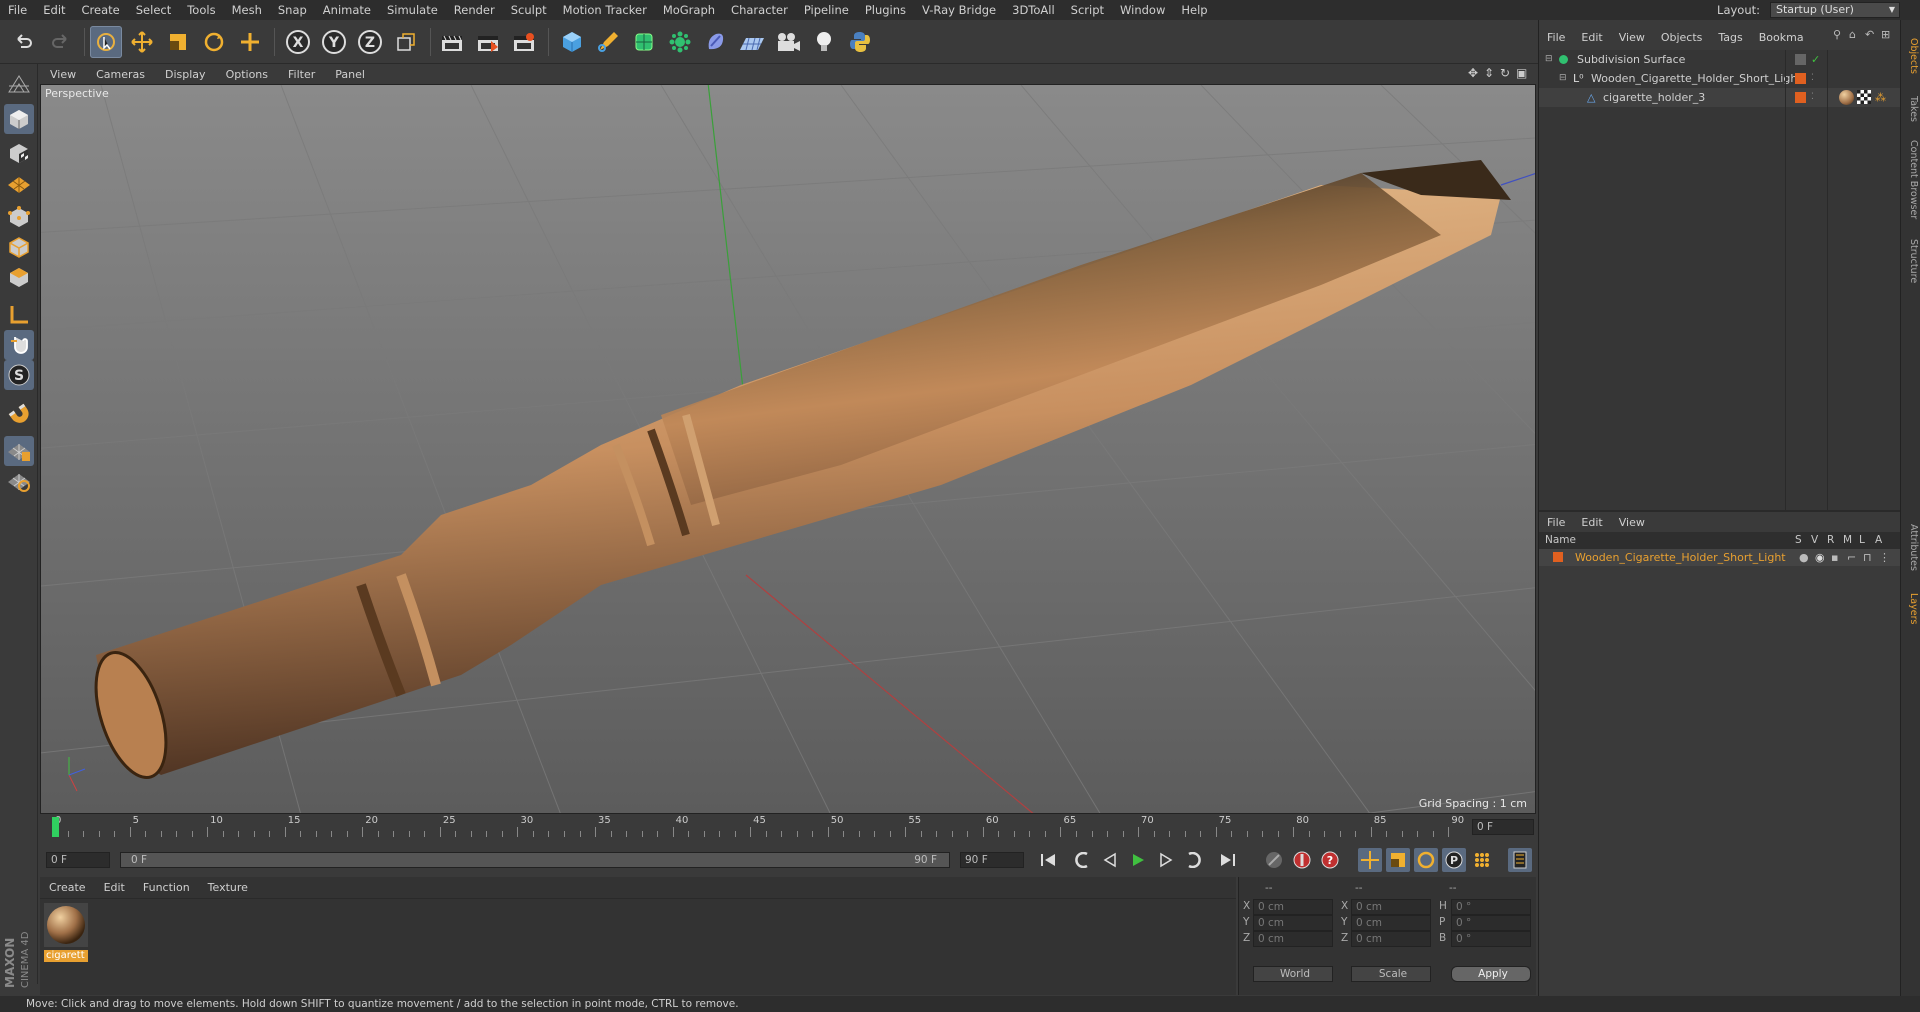 The width and height of the screenshot is (1920, 1012). I want to click on material-swatch: cigarett, so click(66, 932).